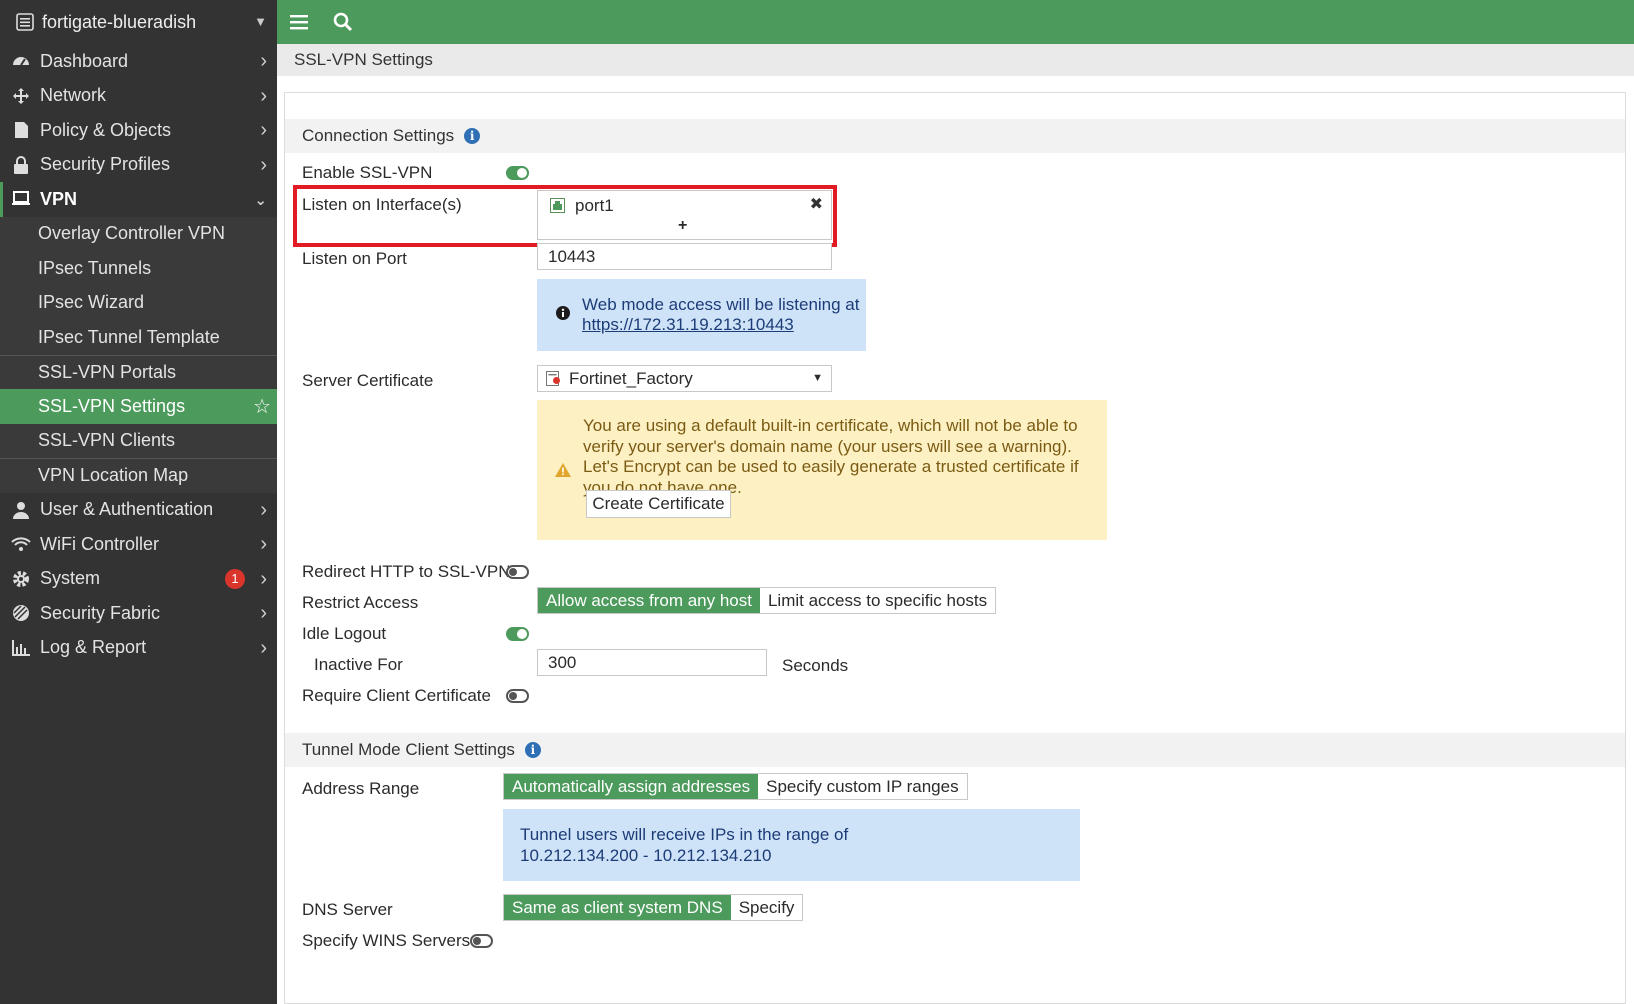  Describe the element at coordinates (91, 302) in the screenshot. I see `sidebar-subitem-label: IPsec Wizard` at that location.